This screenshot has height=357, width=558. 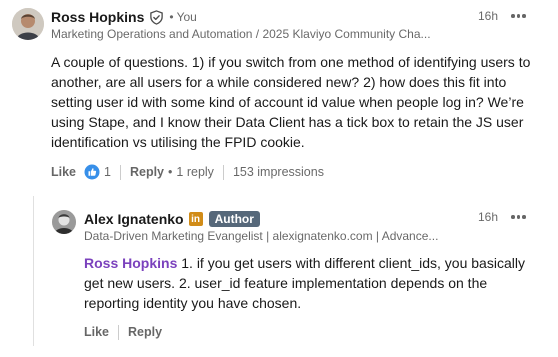 What do you see at coordinates (195, 219) in the screenshot?
I see `linkedin-premium-icon: in` at bounding box center [195, 219].